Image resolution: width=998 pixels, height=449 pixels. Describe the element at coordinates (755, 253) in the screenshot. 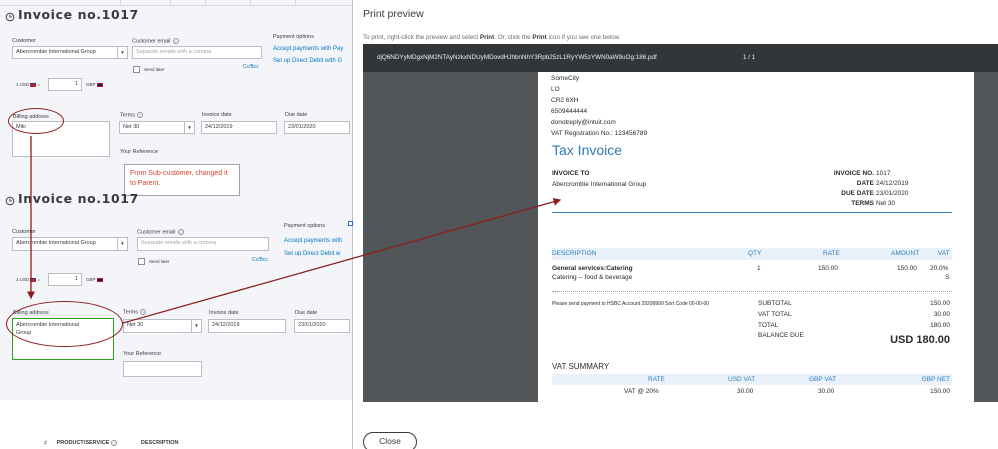

I see `col-qty: QTY` at that location.